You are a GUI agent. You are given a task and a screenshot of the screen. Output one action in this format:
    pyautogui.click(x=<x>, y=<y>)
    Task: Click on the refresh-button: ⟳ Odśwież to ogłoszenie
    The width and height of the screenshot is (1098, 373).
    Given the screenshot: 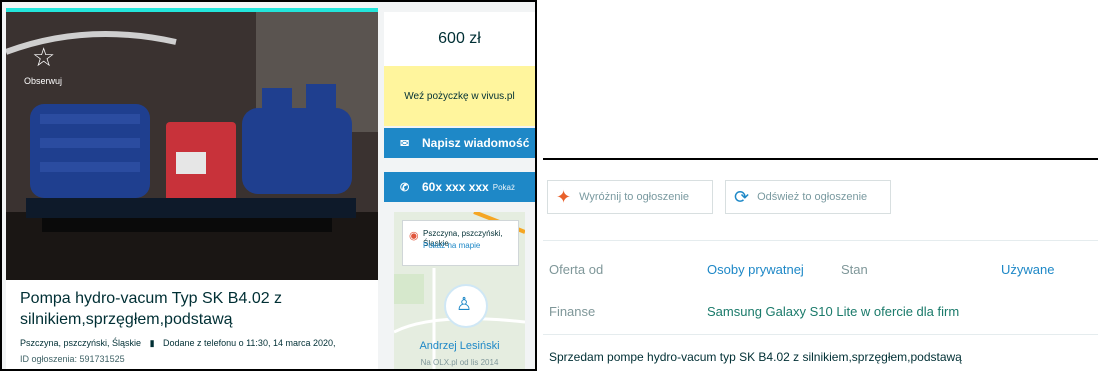 What is the action you would take?
    pyautogui.click(x=808, y=197)
    